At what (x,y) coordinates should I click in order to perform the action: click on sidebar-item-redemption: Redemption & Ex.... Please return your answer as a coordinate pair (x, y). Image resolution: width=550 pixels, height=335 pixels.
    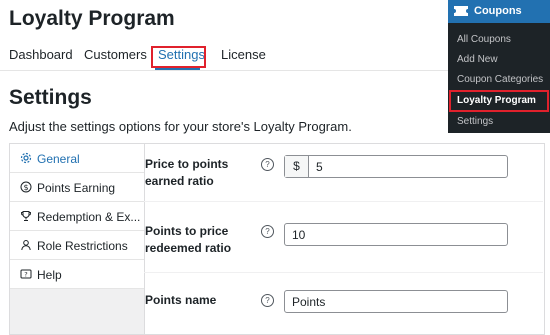
    Looking at the image, I should click on (77, 216).